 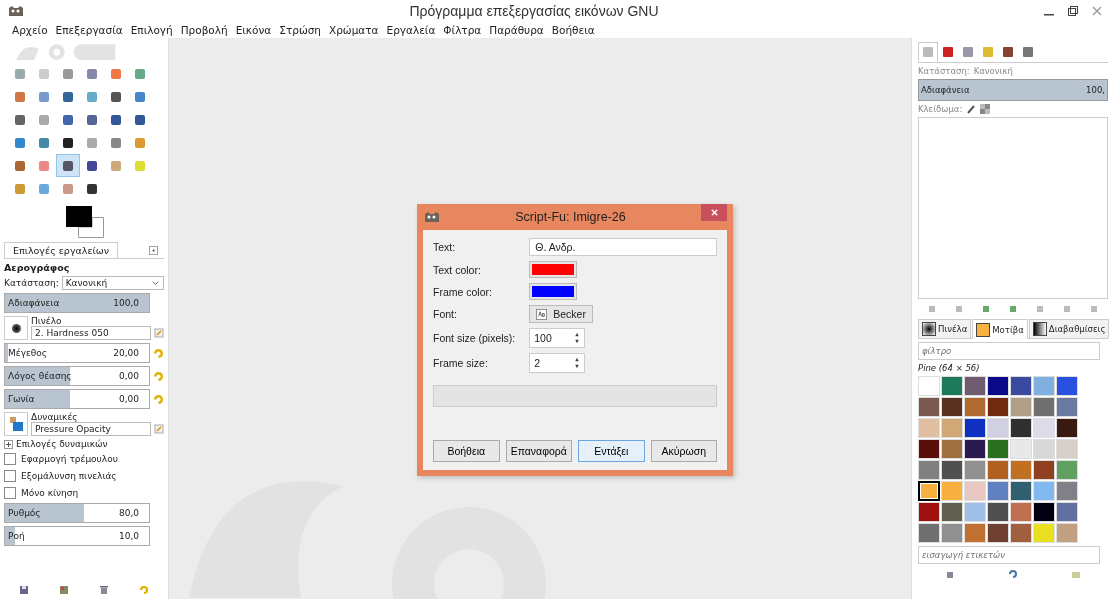 I want to click on checker-lock-icon, so click(x=985, y=109).